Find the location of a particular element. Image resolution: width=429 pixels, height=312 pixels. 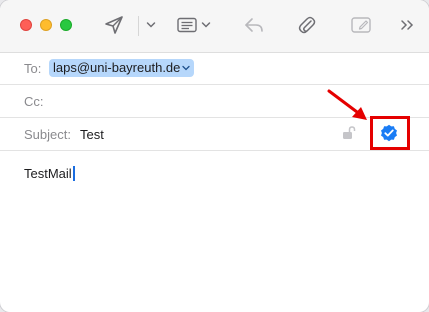

send-button is located at coordinates (114, 25).